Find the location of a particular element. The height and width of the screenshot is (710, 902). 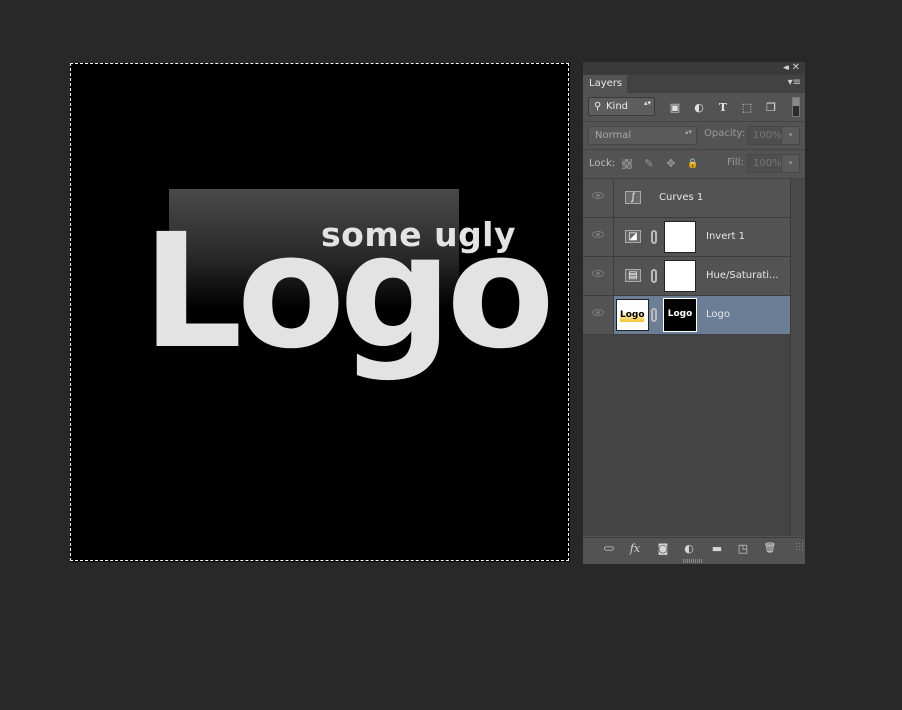

link-layers-icon: ⊂⊃ is located at coordinates (608, 549).